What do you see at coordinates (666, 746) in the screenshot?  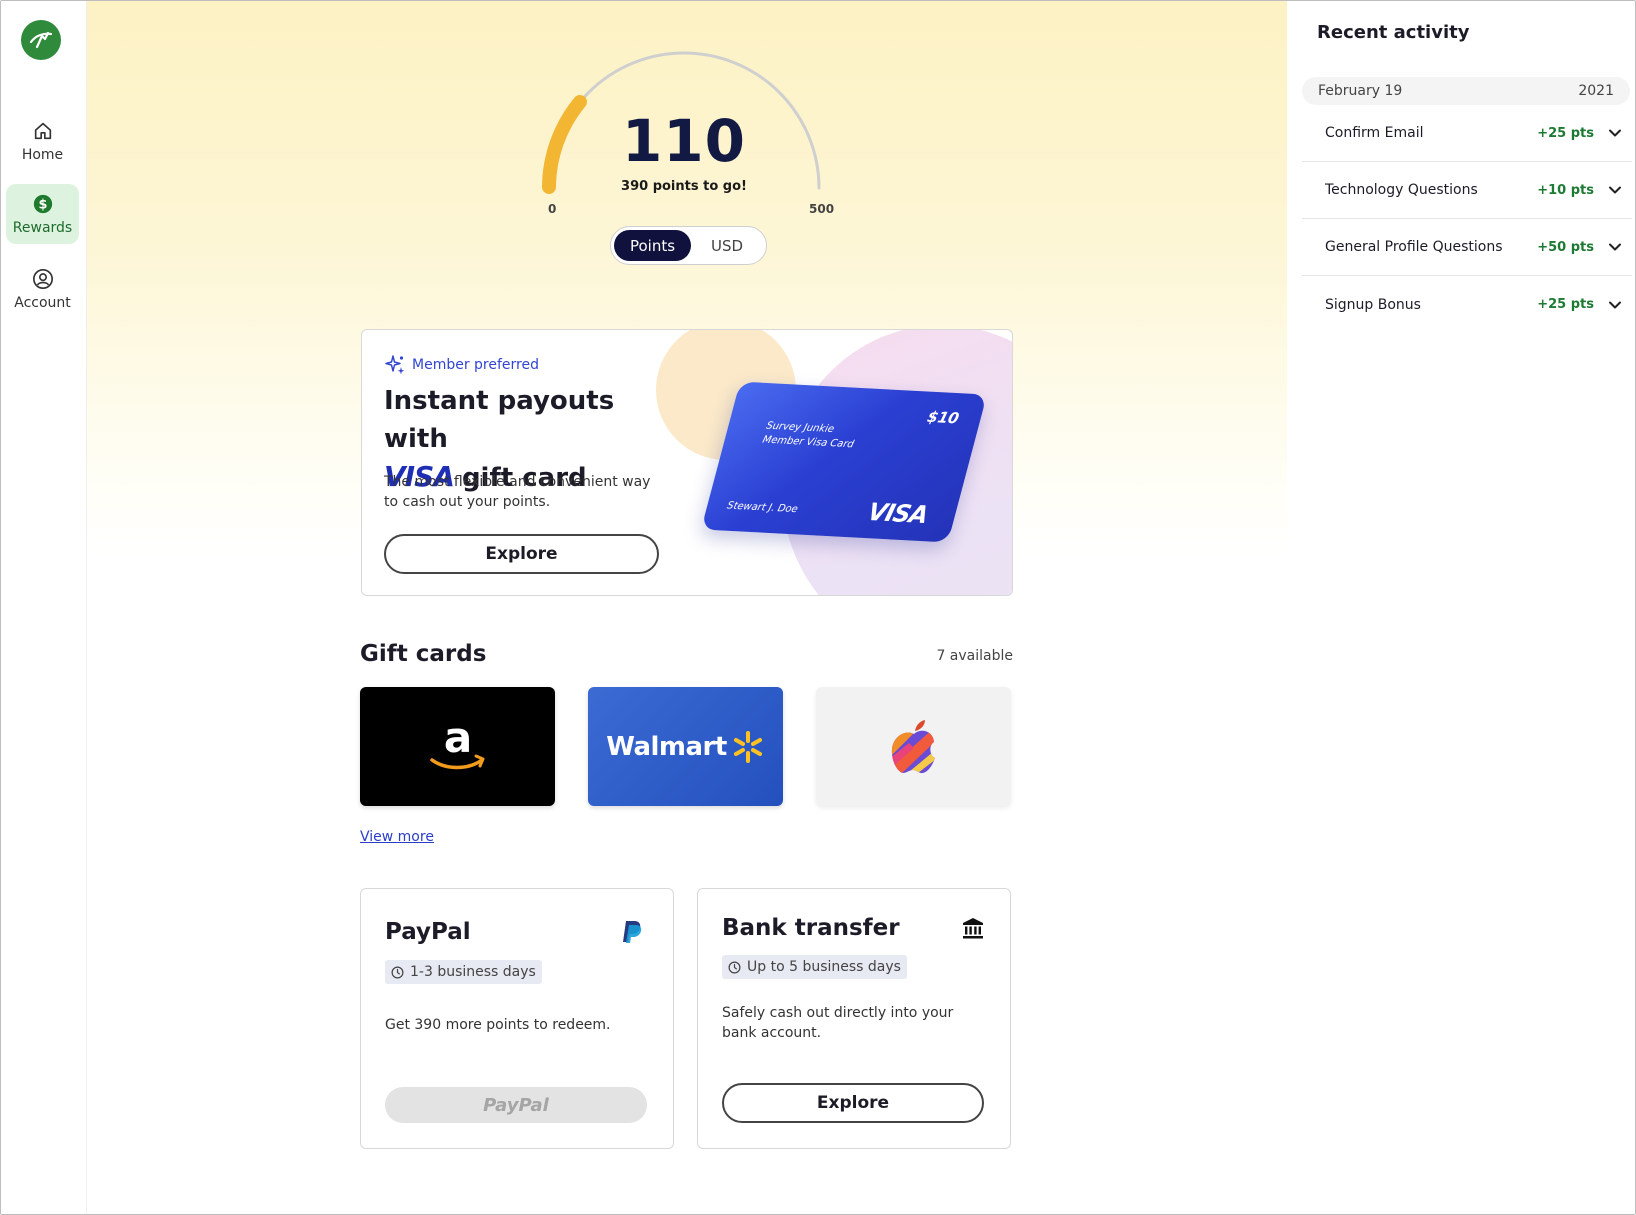 I see `walmart-logo-text: Walmart` at bounding box center [666, 746].